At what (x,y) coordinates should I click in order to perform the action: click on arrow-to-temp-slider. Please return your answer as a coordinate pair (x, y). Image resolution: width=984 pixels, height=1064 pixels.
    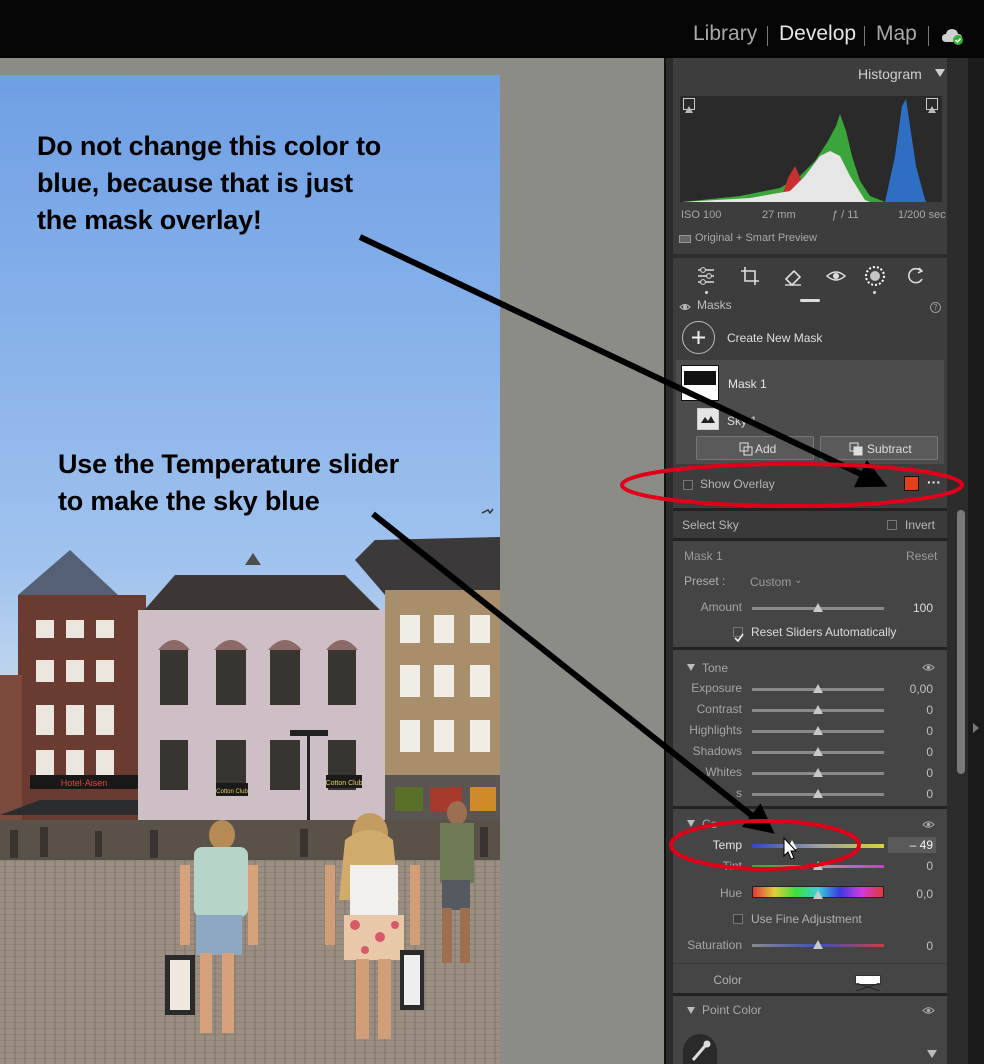
    Looking at the image, I should click on (573, 672).